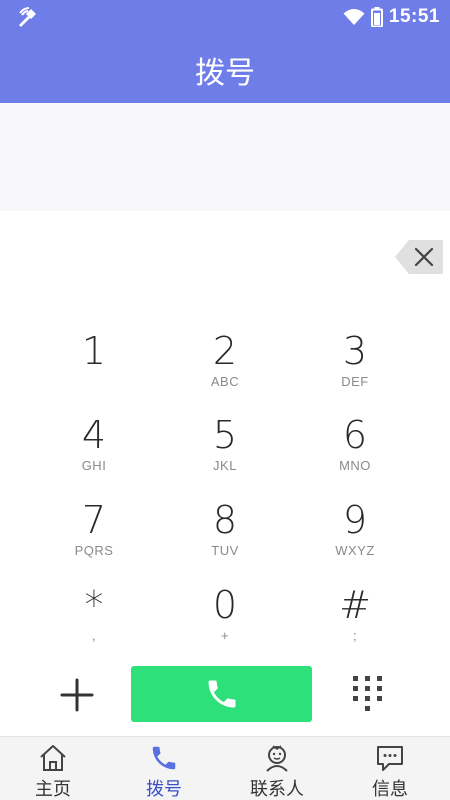  What do you see at coordinates (390, 758) in the screenshot?
I see `message-icon` at bounding box center [390, 758].